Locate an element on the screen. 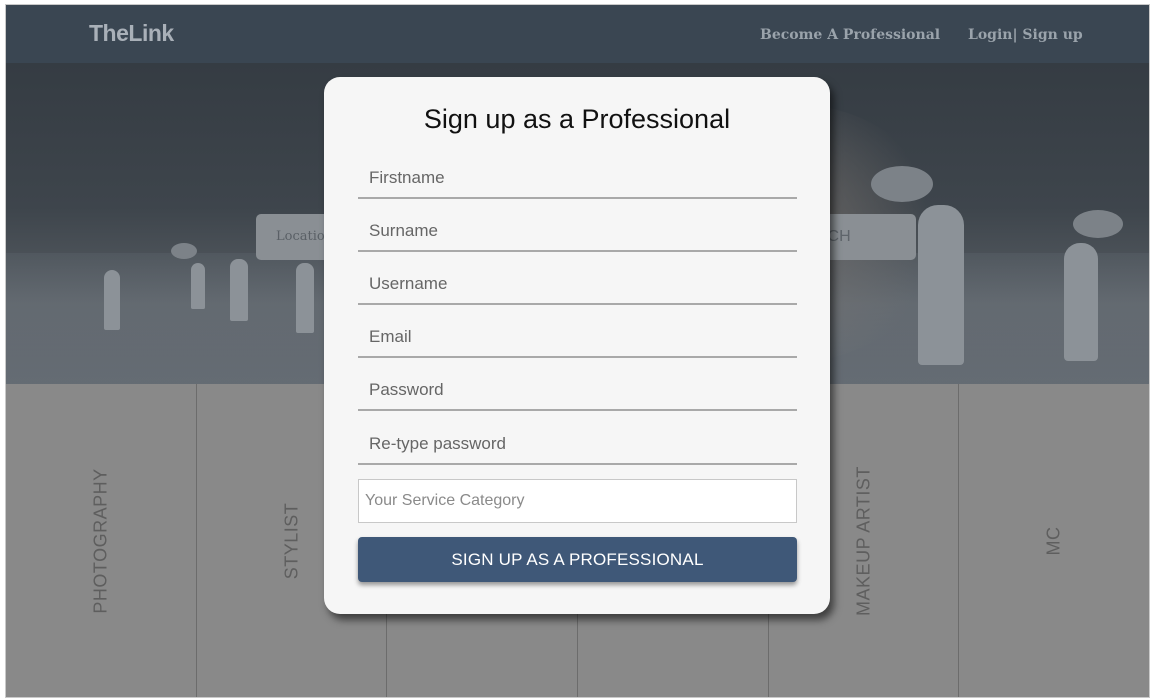  signup-professional-button: SIGN UP AS A PROFESSIONAL is located at coordinates (577, 559).